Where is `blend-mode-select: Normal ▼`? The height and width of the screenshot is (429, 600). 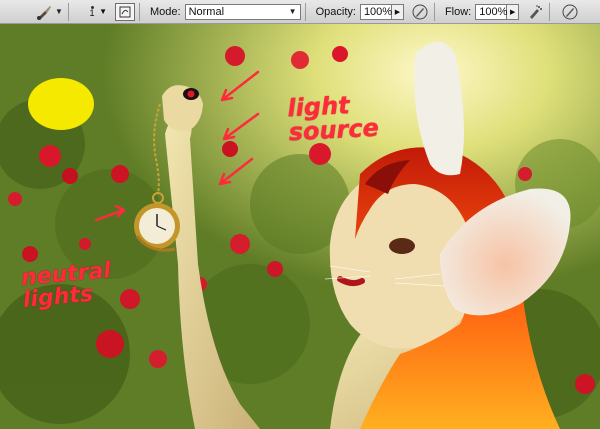
blend-mode-select: Normal ▼ is located at coordinates (242, 11).